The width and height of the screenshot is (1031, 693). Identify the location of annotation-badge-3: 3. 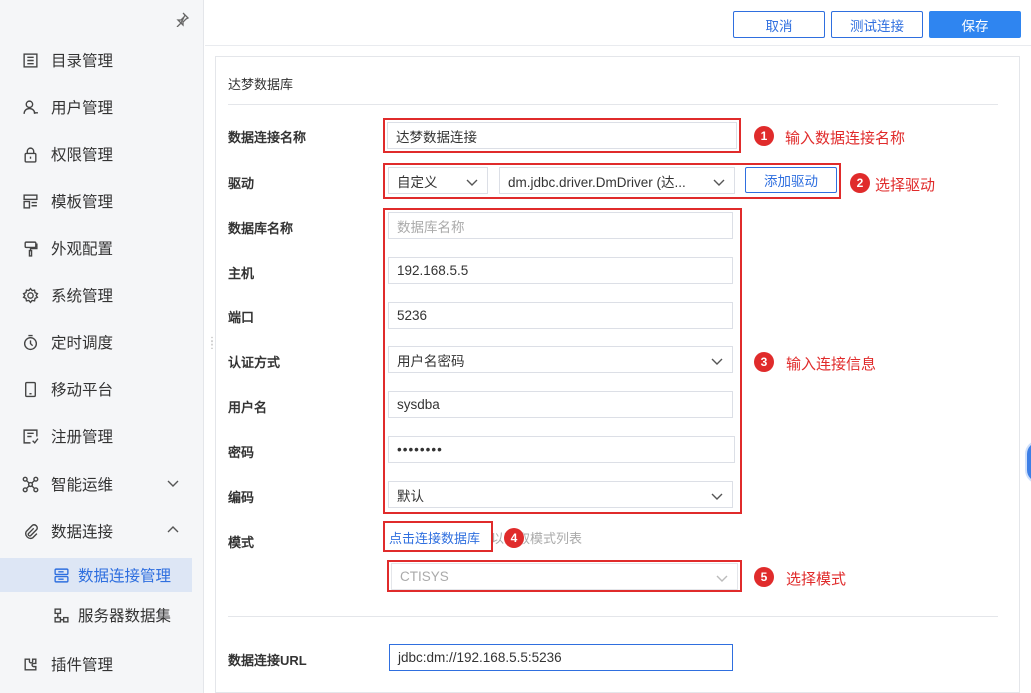
(764, 362).